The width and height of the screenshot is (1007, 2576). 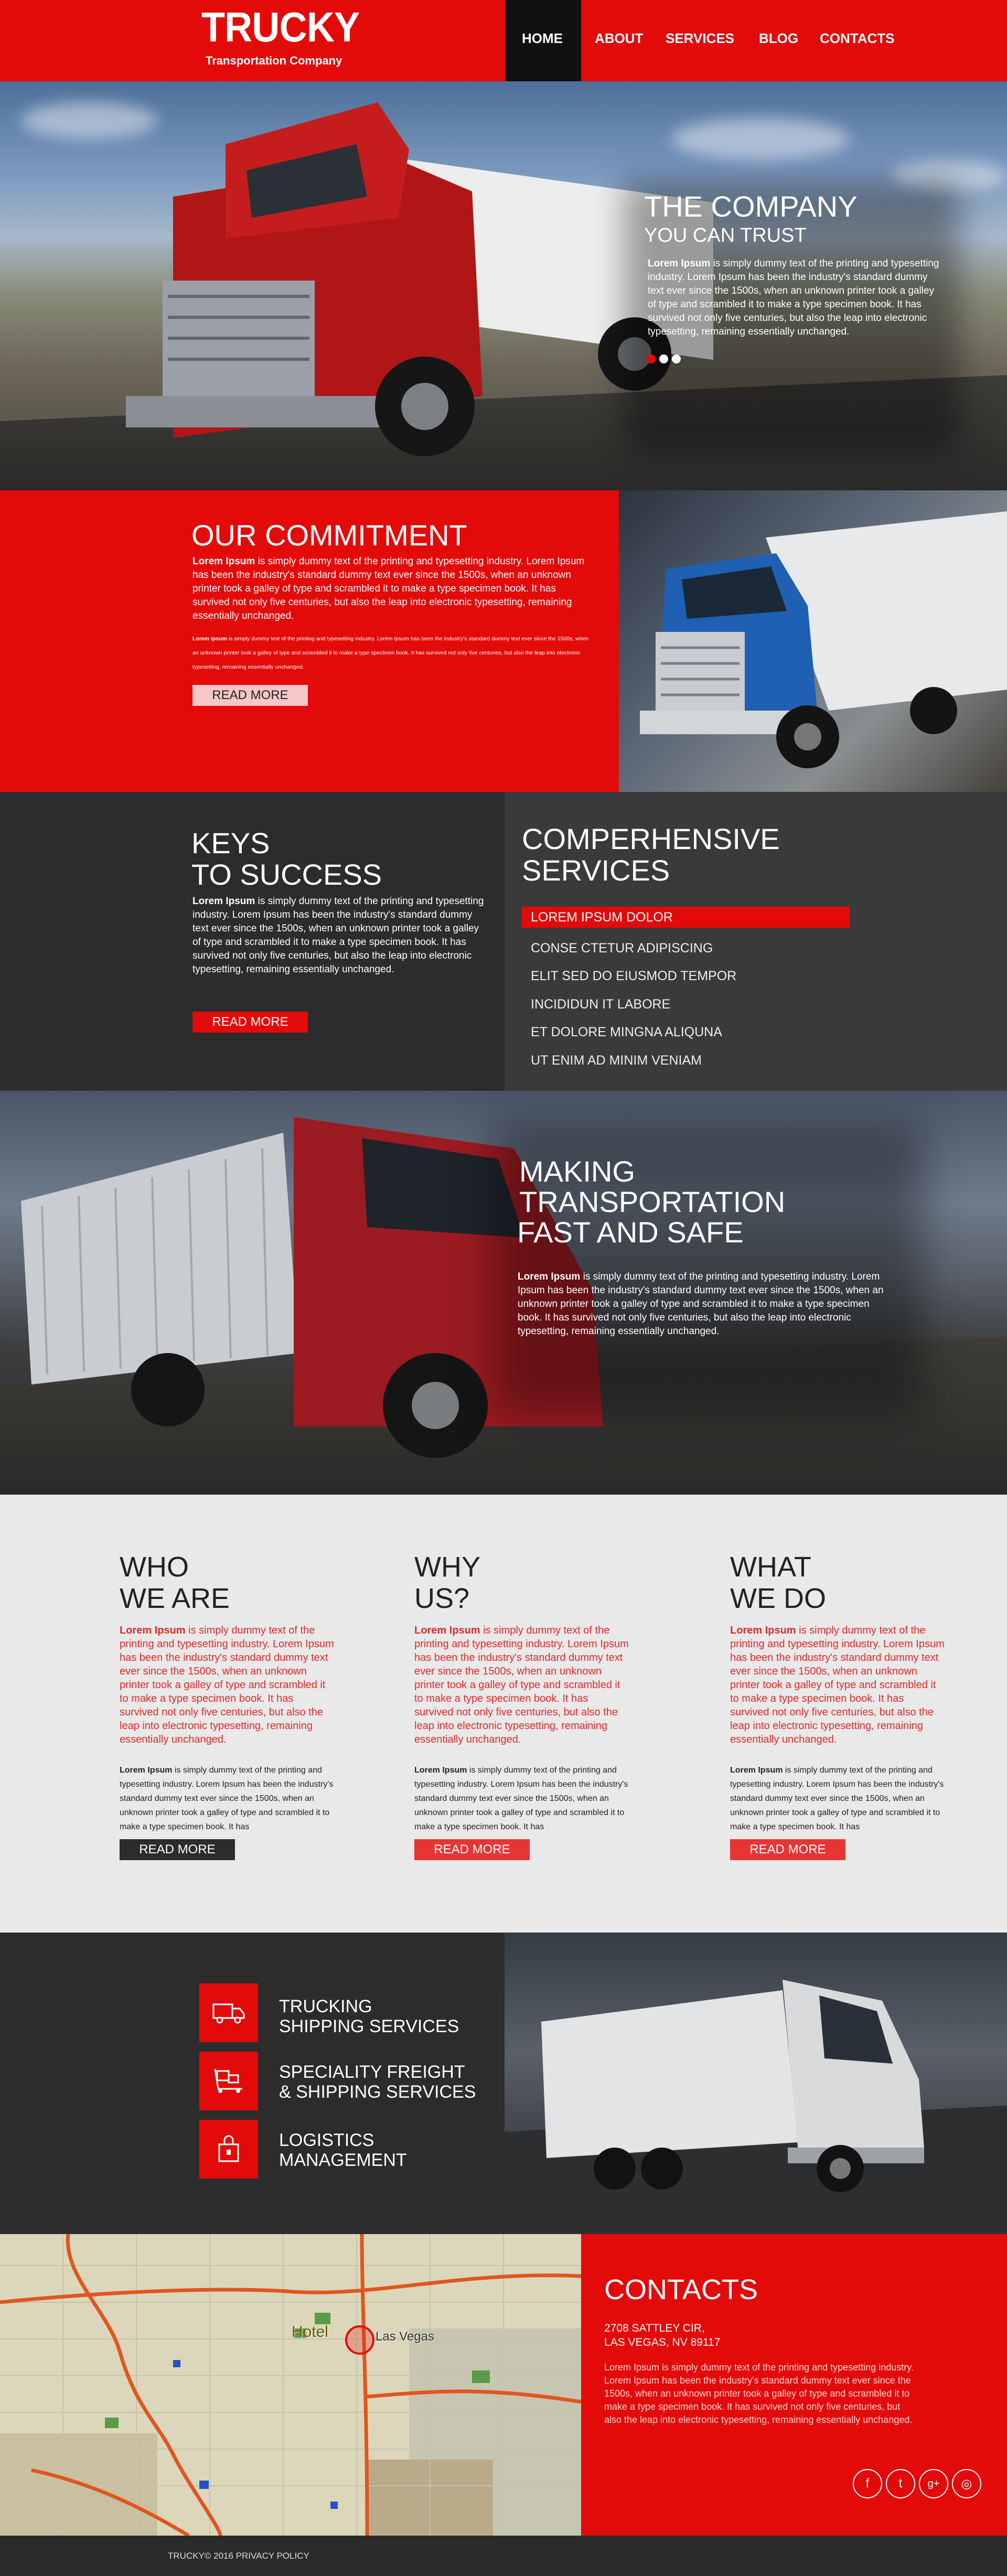 I want to click on feature-label-line2: MANAGEMENT, so click(x=343, y=2160).